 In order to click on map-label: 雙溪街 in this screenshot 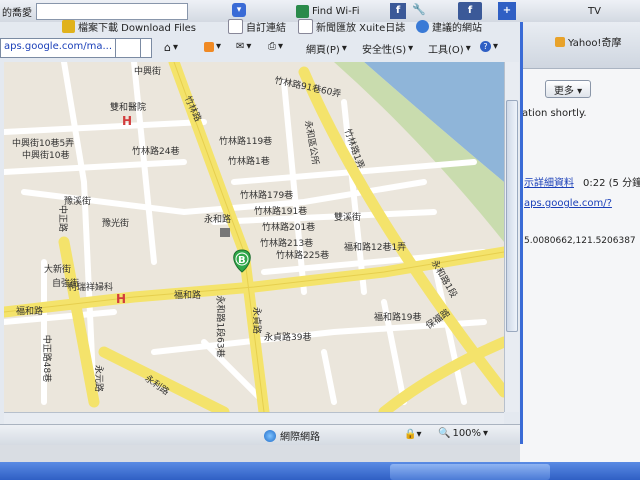, I will do `click(348, 218)`.